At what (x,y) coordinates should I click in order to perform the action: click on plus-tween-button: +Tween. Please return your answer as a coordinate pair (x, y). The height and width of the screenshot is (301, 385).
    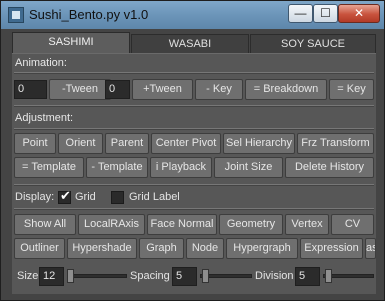
    Looking at the image, I should click on (162, 89).